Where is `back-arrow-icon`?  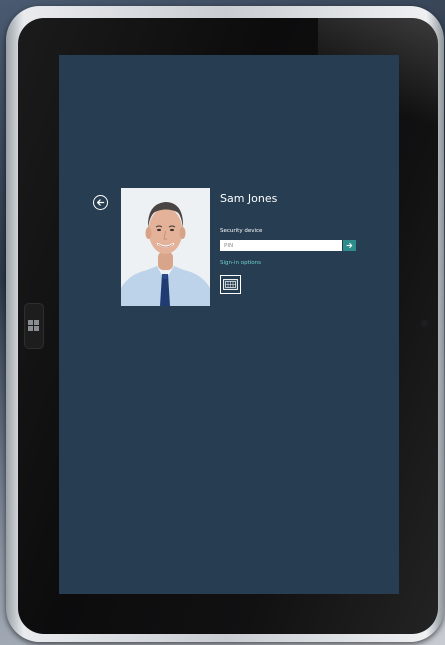
back-arrow-icon is located at coordinates (100, 202).